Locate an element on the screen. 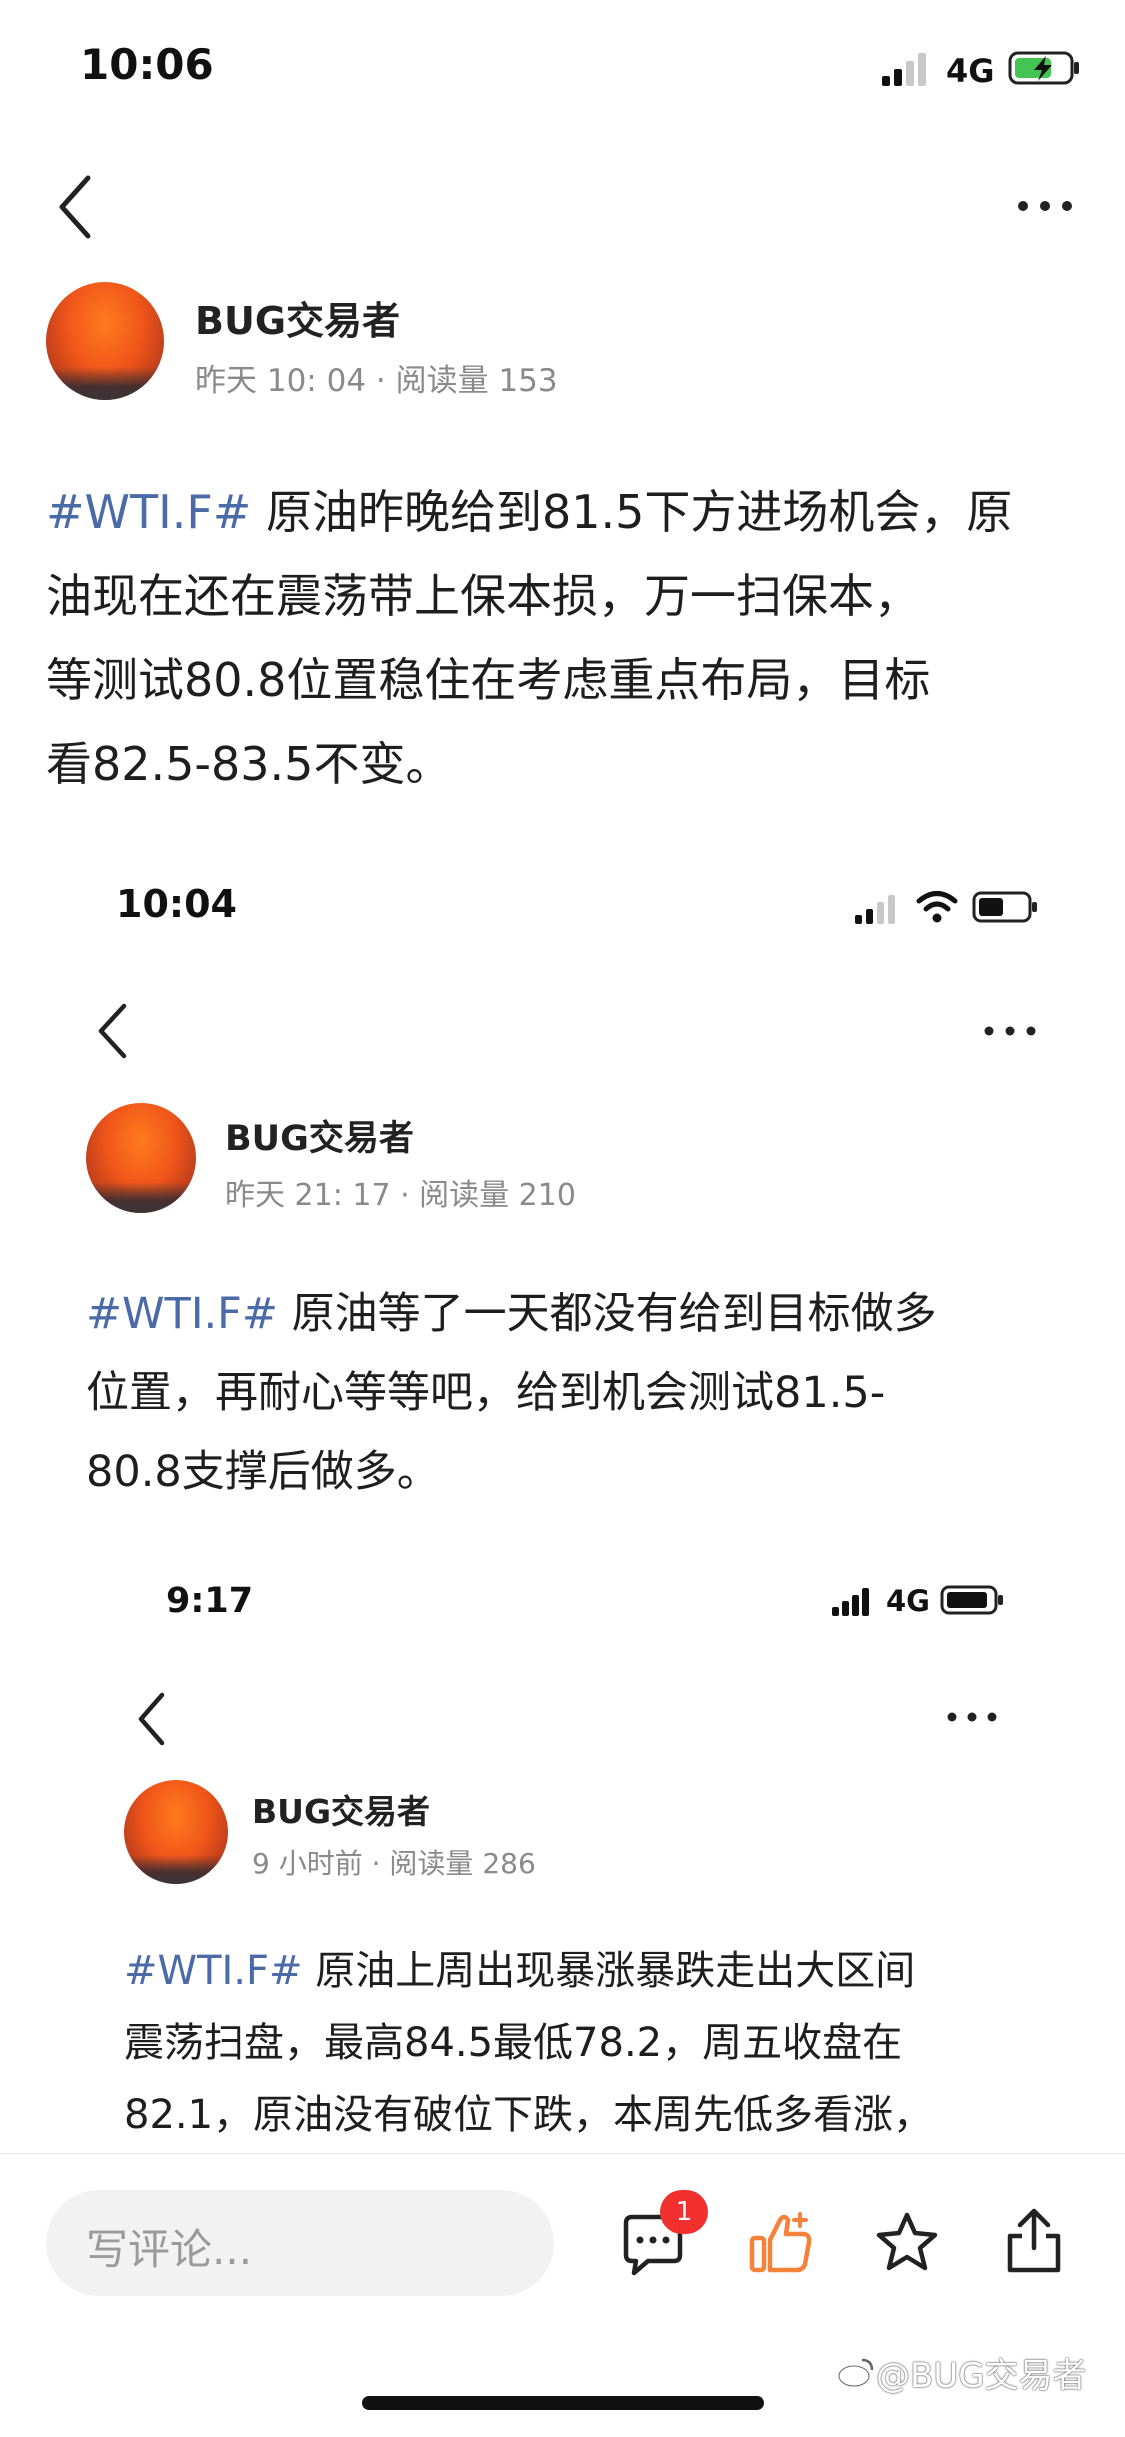 This screenshot has height=2437, width=1125. status-time: 9:17 is located at coordinates (210, 1601).